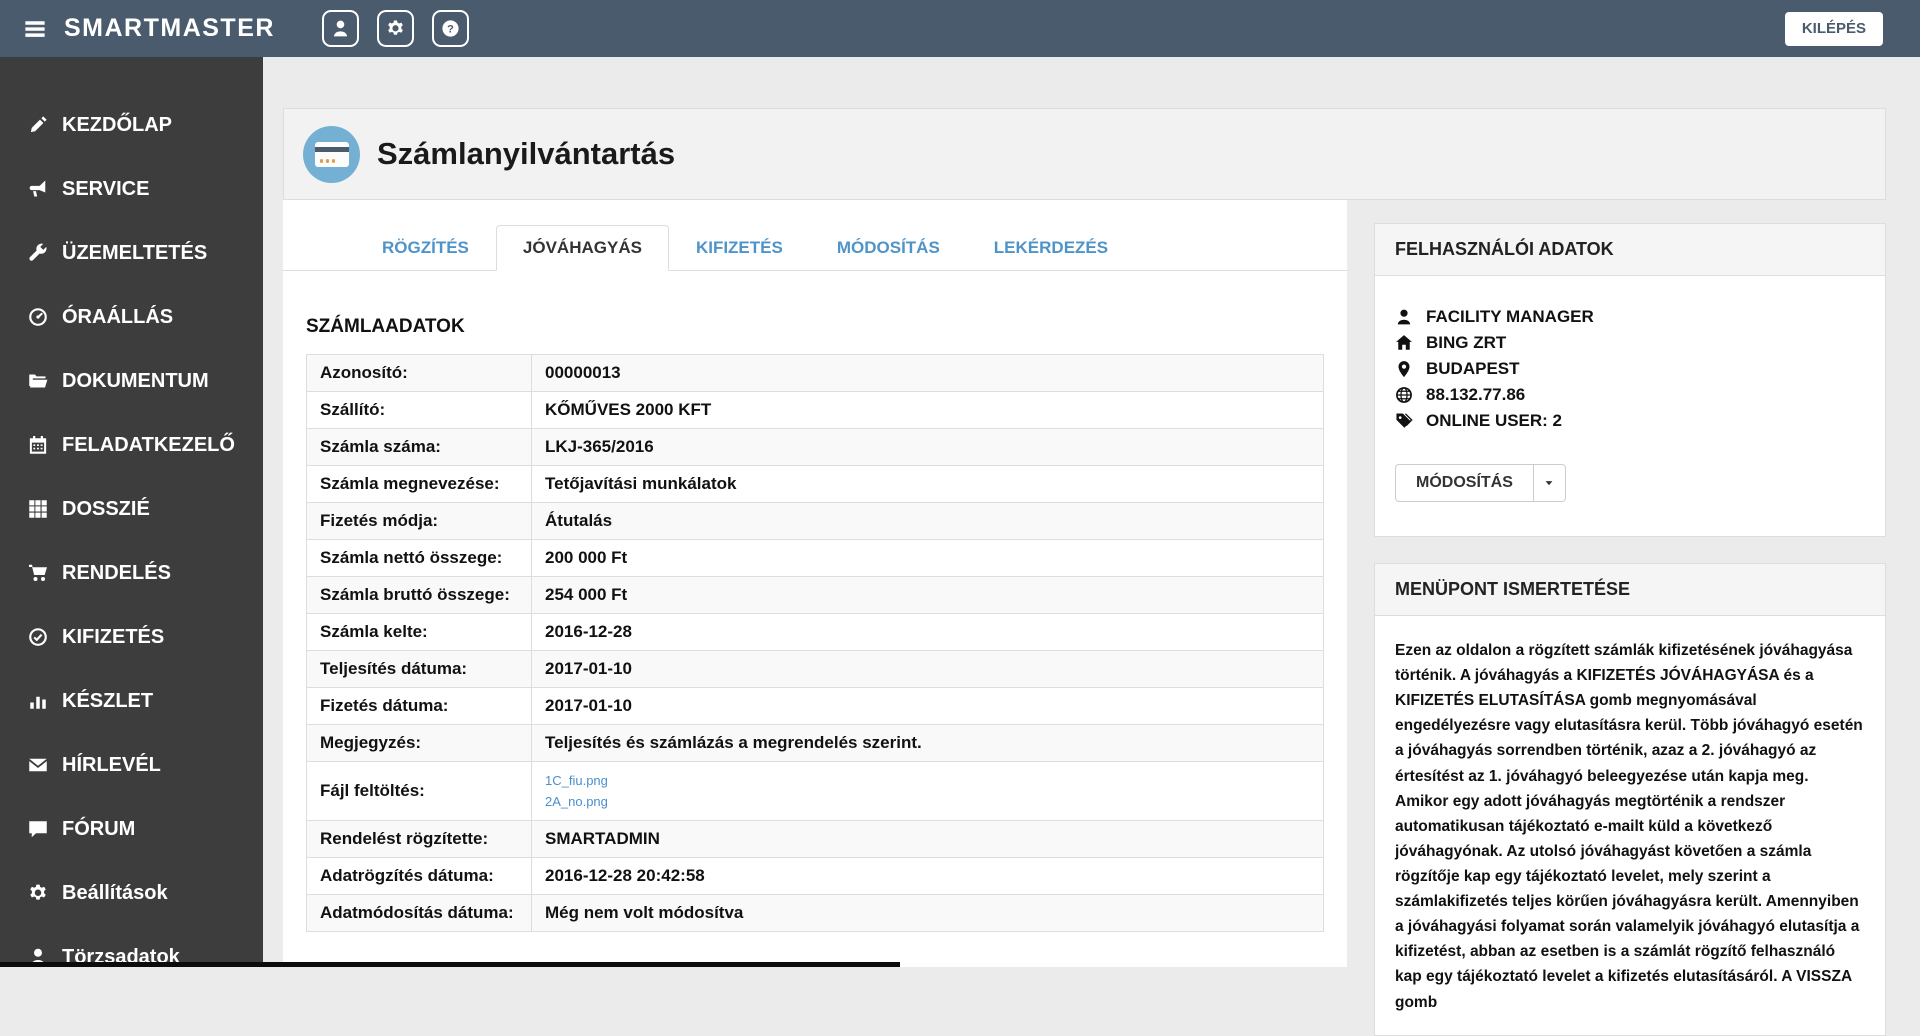 The height and width of the screenshot is (1036, 1920). I want to click on page-title: Számlanyilvántartás, so click(526, 154).